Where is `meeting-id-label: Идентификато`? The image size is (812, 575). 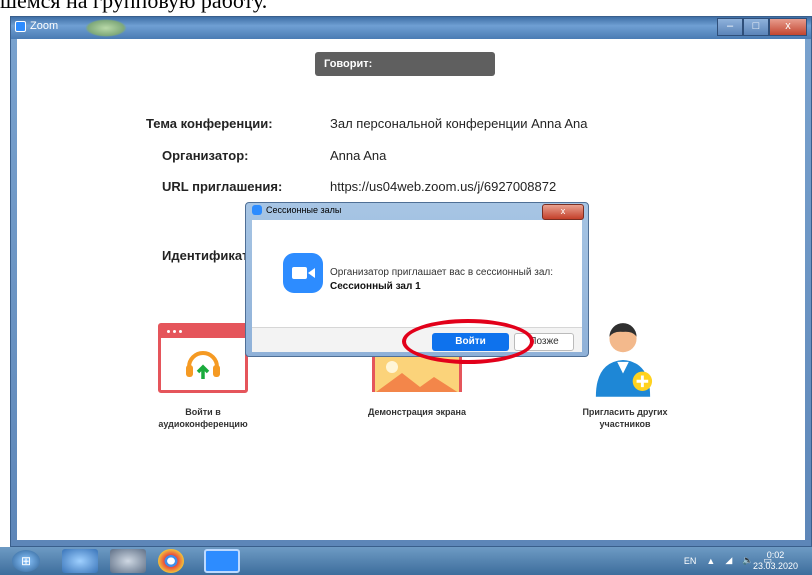 meeting-id-label: Идентификато is located at coordinates (209, 255).